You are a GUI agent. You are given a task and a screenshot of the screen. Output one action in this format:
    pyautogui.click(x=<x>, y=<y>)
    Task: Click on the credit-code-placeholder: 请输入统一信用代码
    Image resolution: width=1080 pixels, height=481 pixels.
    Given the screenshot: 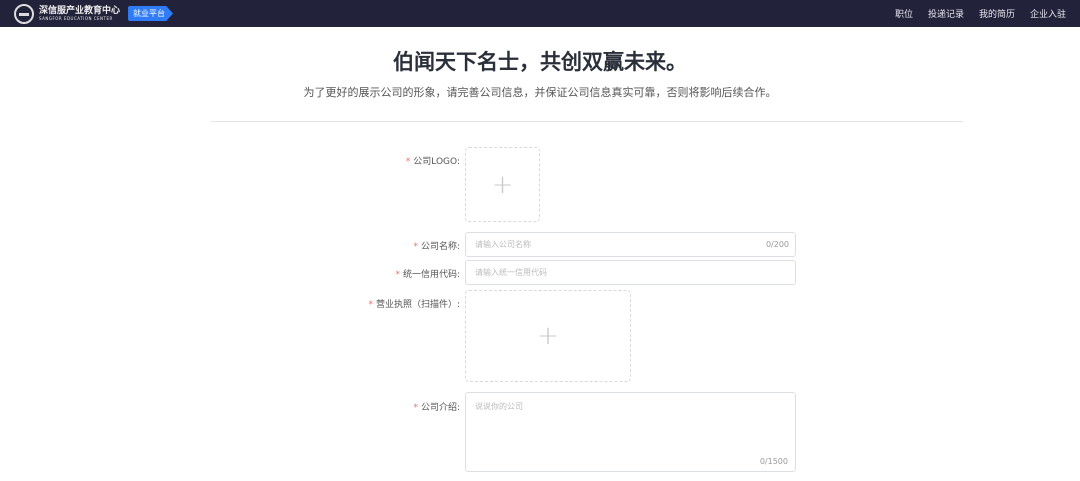 What is the action you would take?
    pyautogui.click(x=511, y=272)
    